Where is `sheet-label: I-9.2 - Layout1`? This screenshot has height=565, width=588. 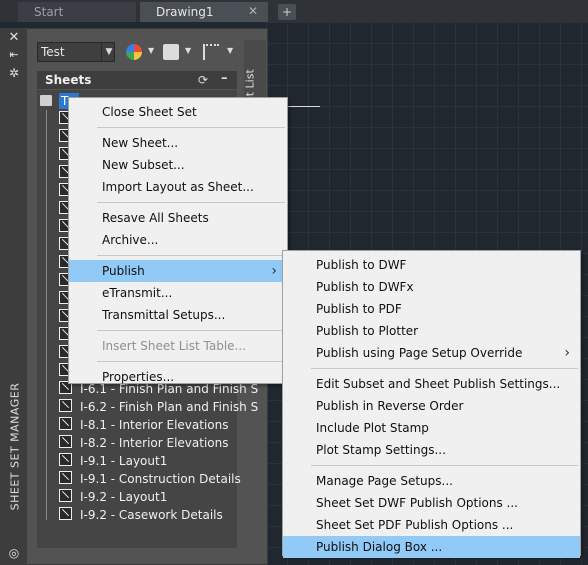
sheet-label: I-9.2 - Layout1 is located at coordinates (124, 497).